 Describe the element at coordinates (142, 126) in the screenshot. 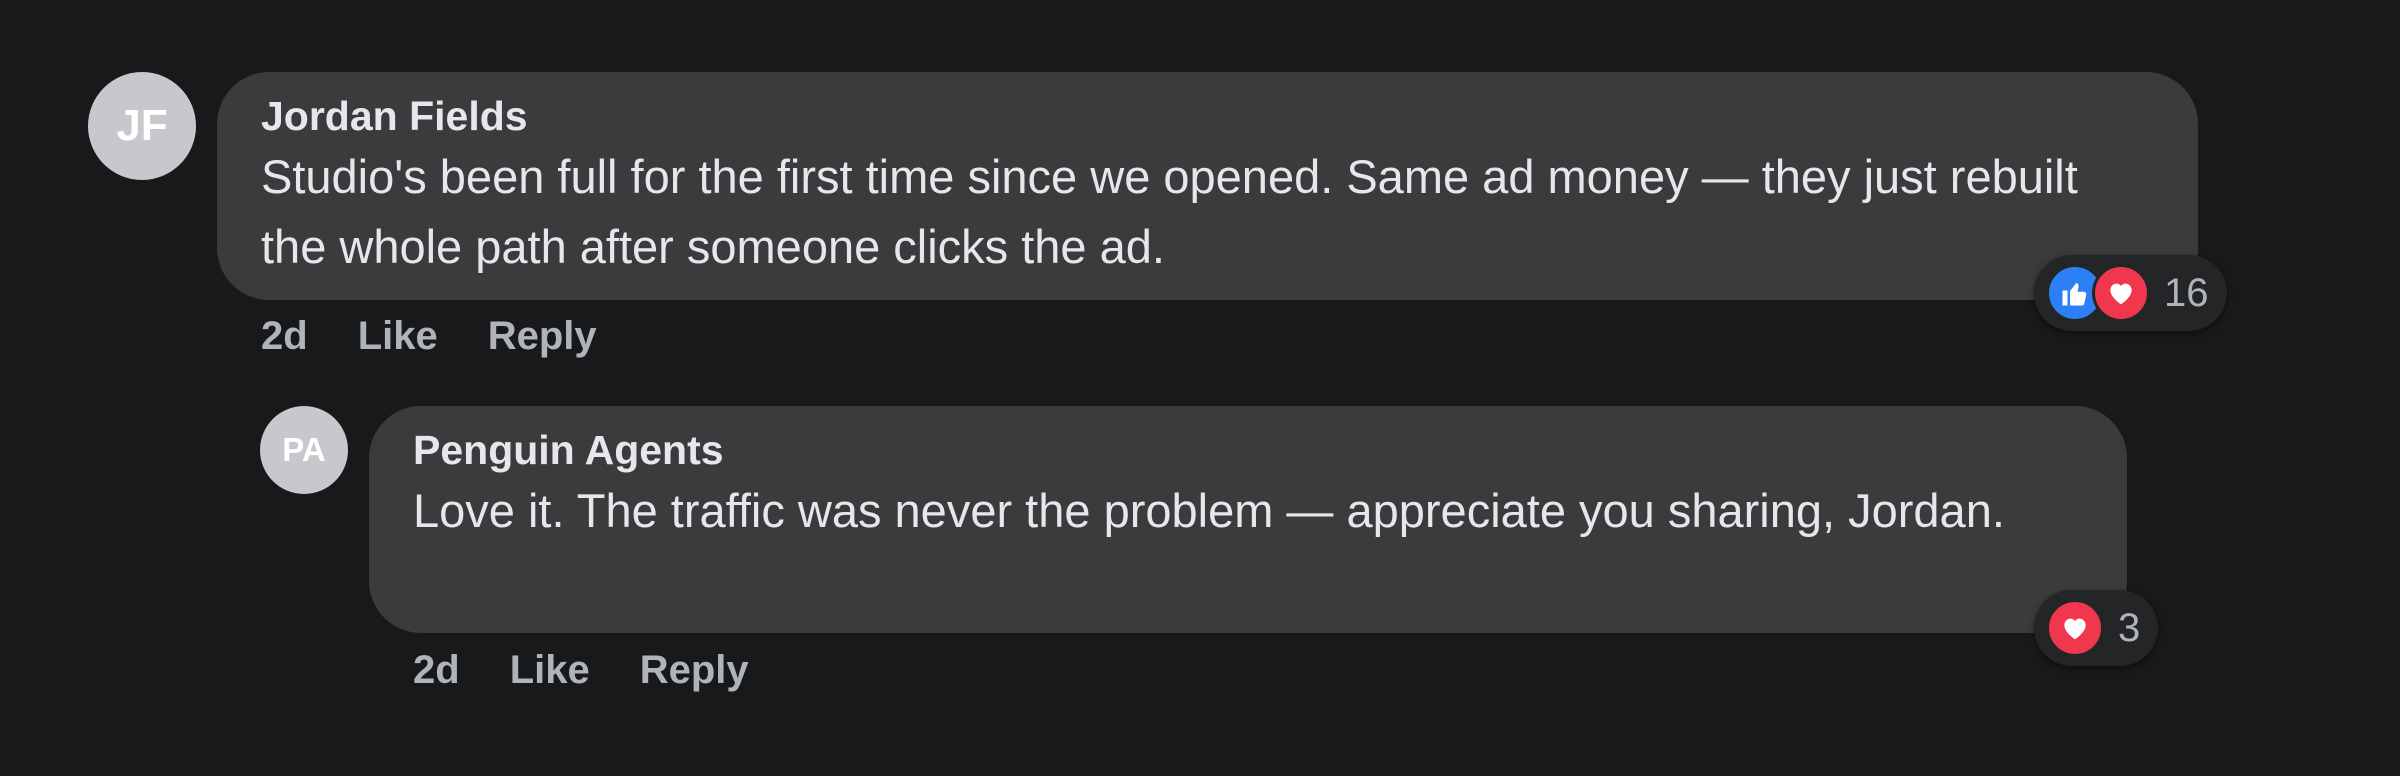

I see `avatar: JF` at that location.